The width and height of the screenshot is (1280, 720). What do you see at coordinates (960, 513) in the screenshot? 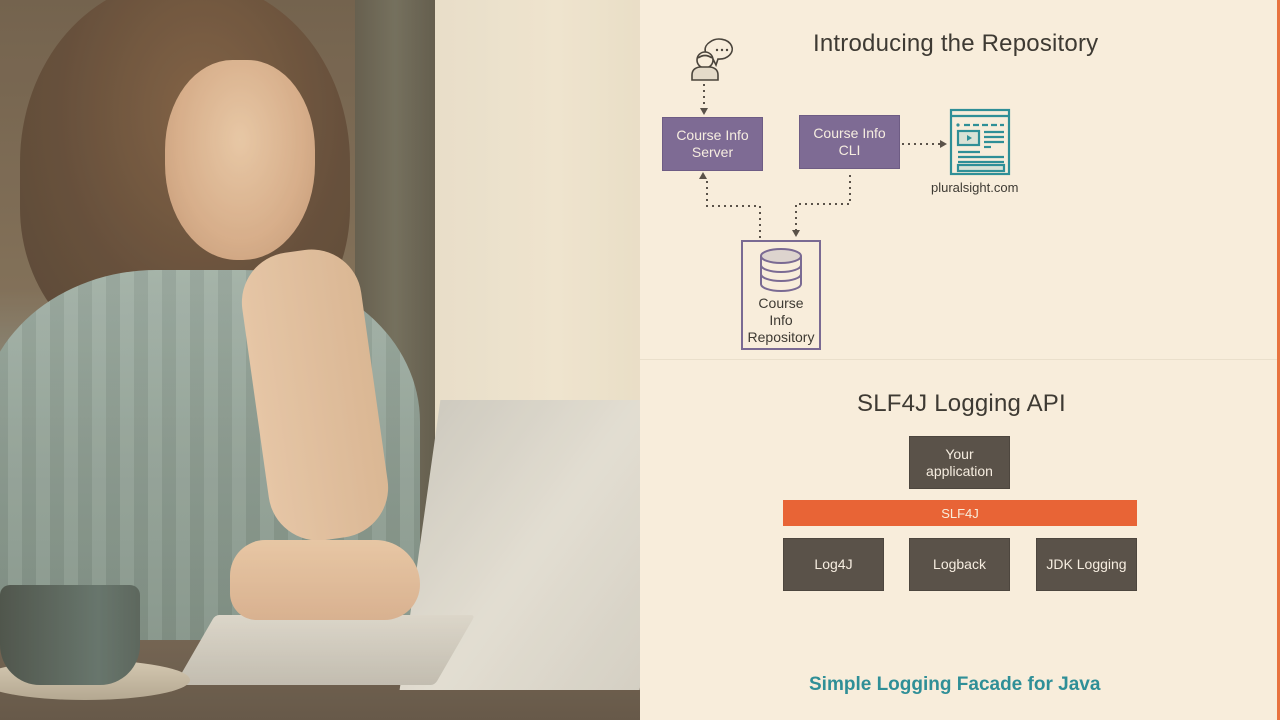
I see `slf4j-facade-bar: SLF4J` at bounding box center [960, 513].